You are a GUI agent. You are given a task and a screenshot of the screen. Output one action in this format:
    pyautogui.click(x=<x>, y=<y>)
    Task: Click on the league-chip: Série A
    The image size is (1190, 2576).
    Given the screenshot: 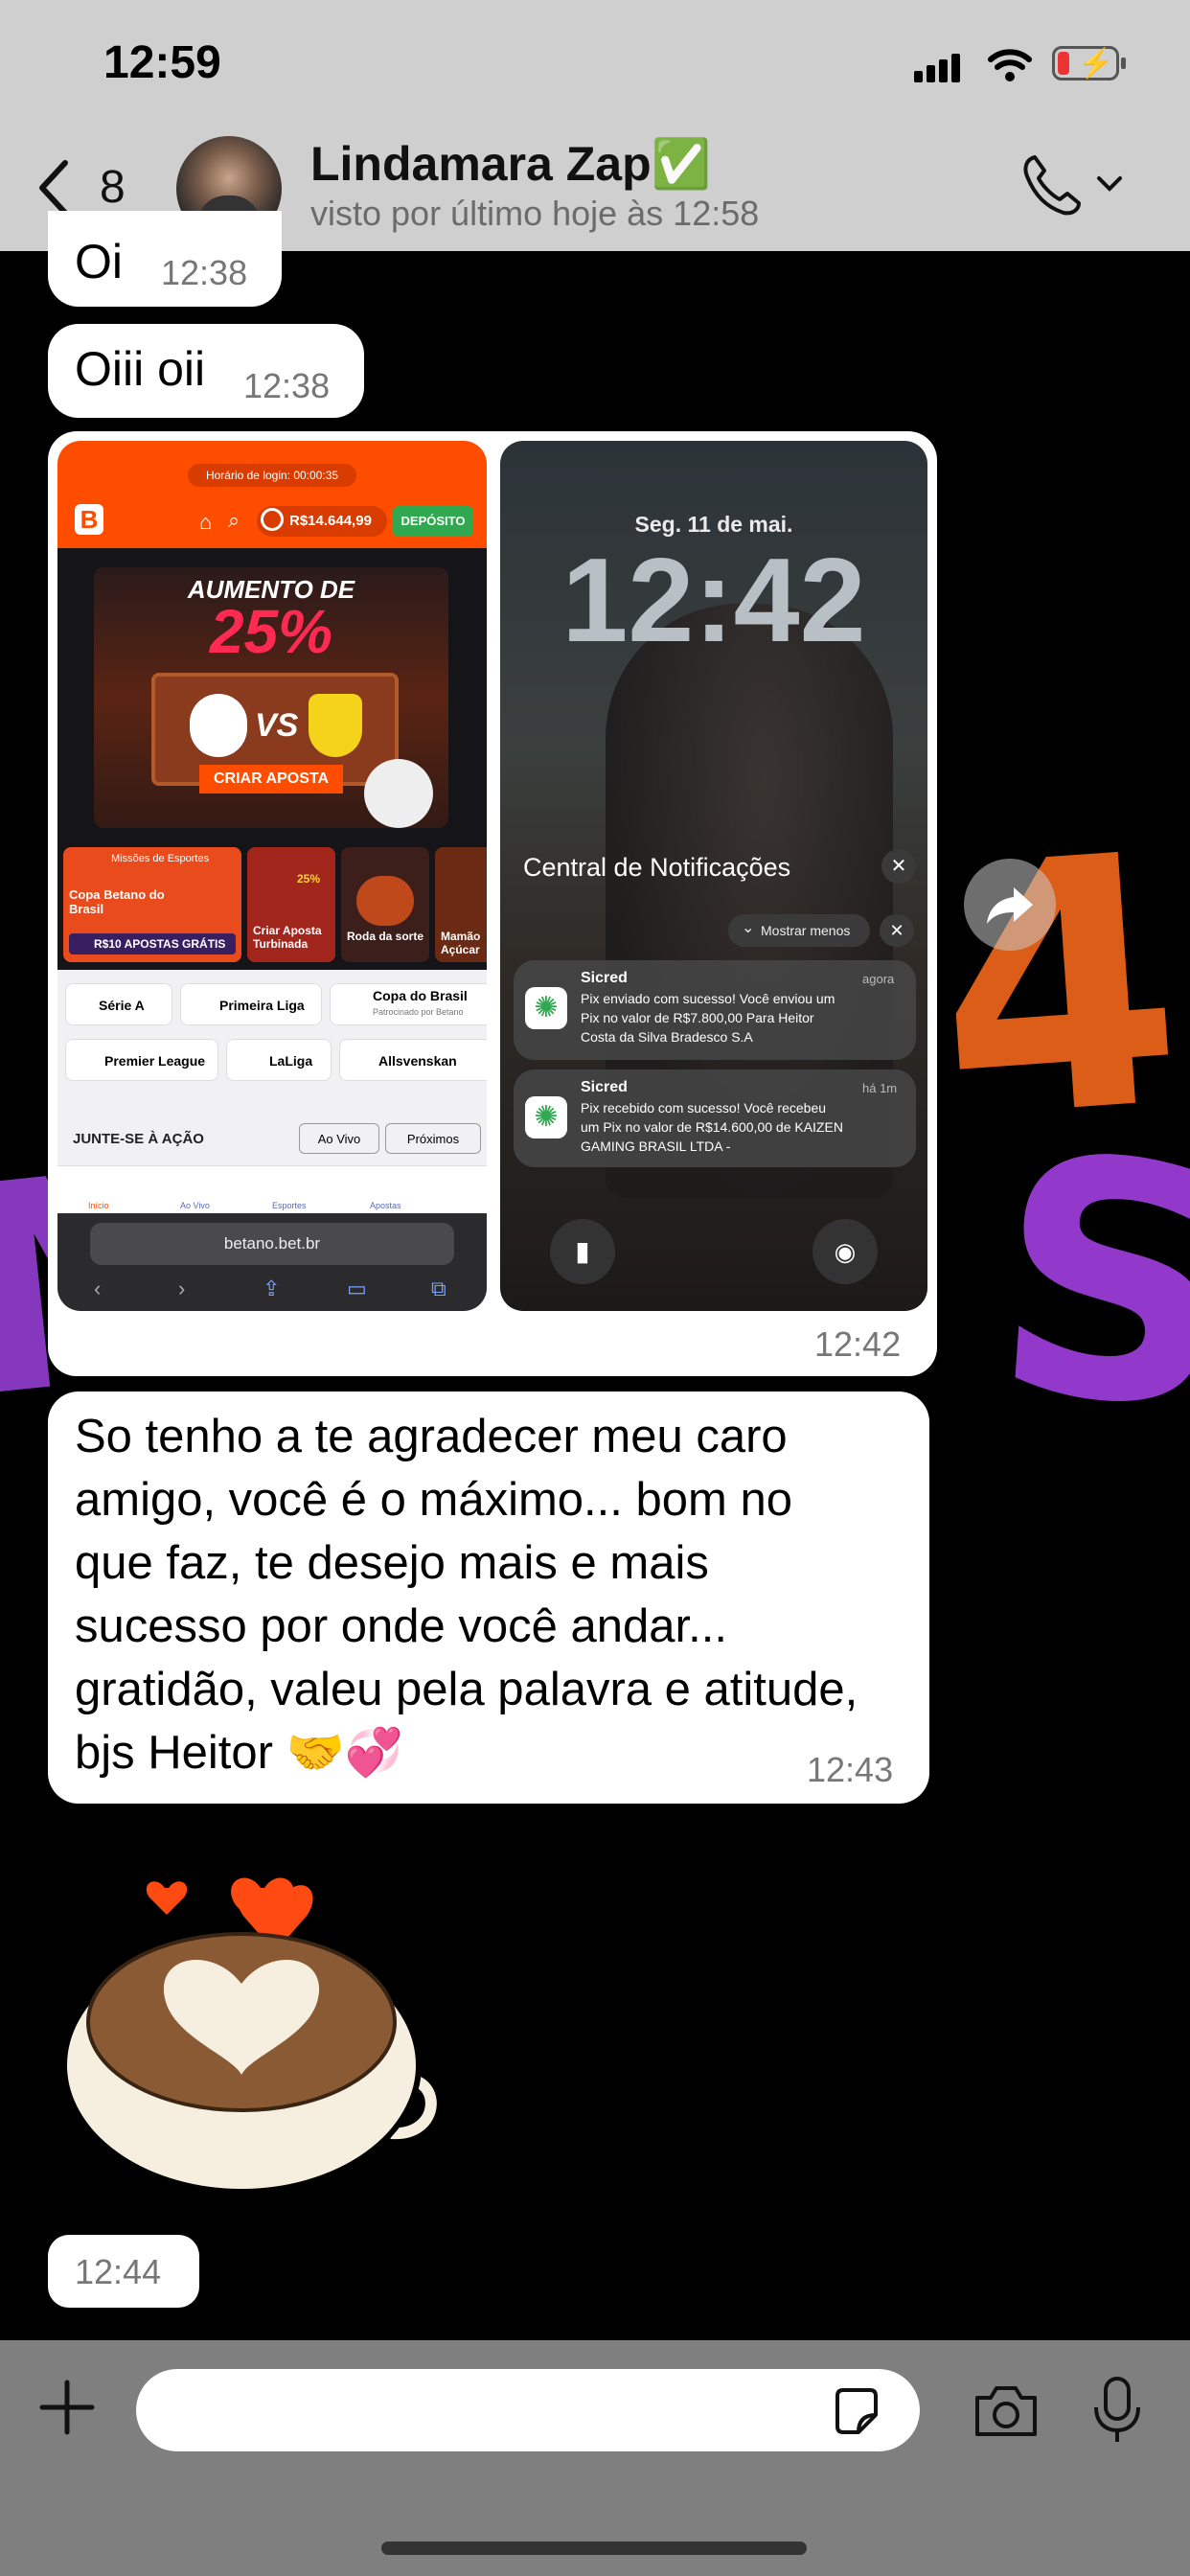 What is the action you would take?
    pyautogui.click(x=119, y=1004)
    